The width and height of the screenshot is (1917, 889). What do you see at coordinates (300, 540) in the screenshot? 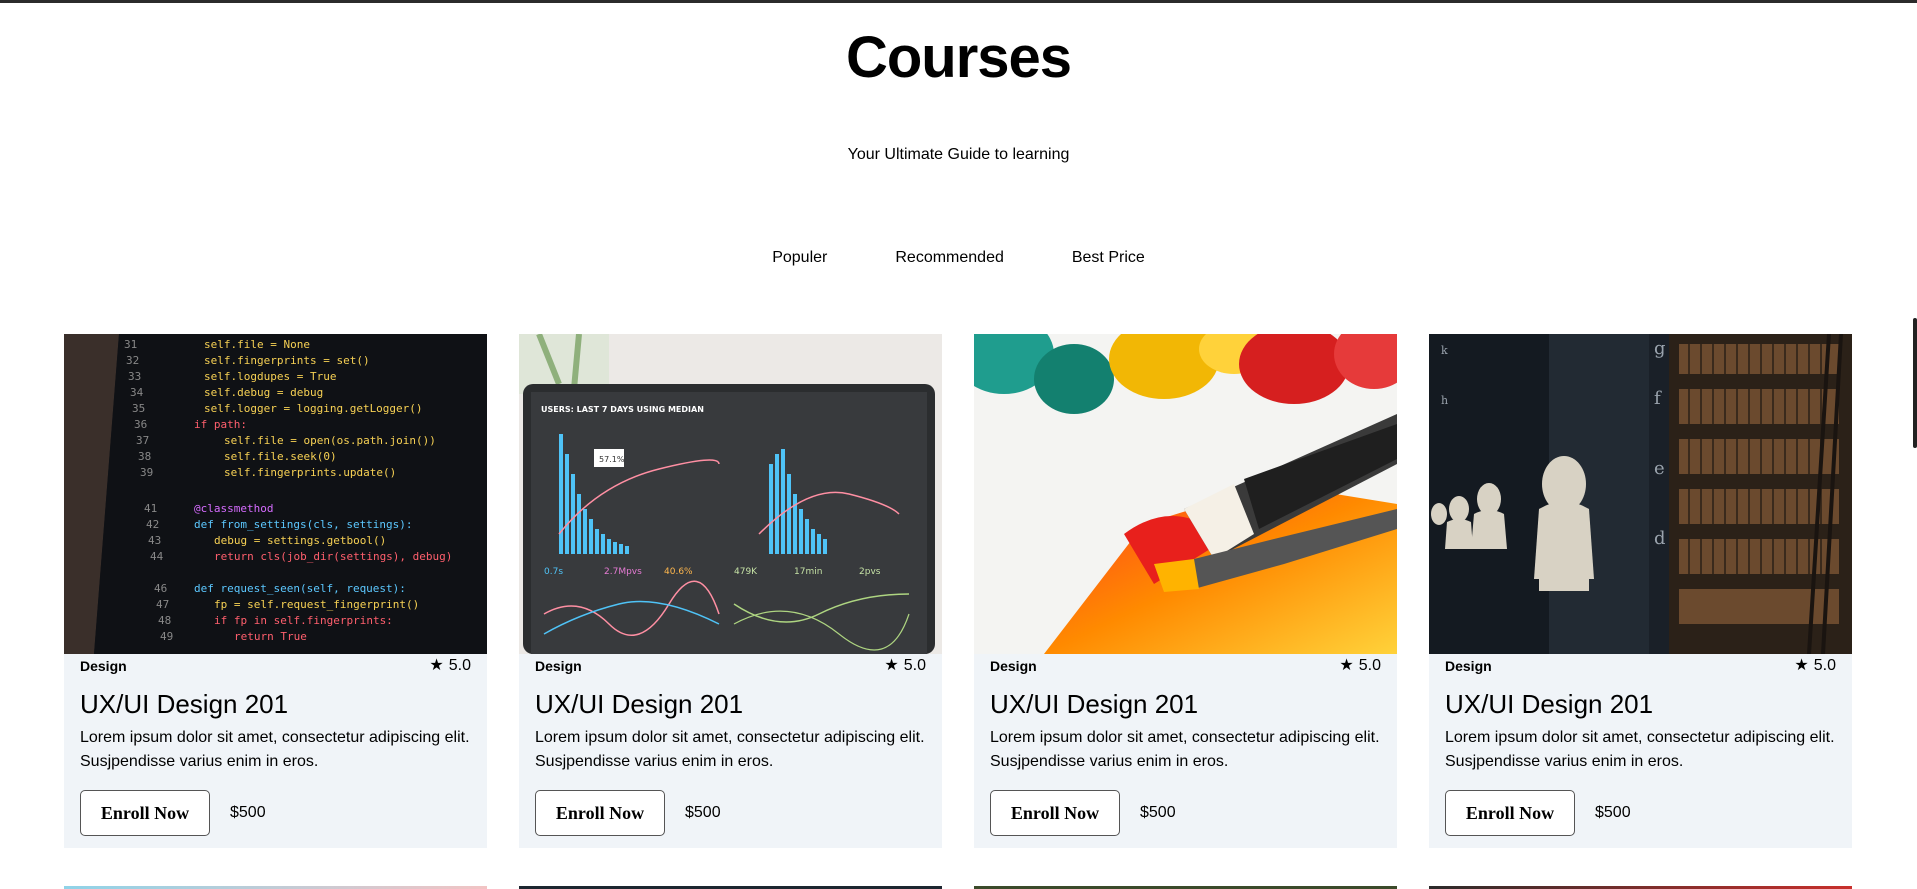
I see `svg-text: debug = settings.getbool()` at bounding box center [300, 540].